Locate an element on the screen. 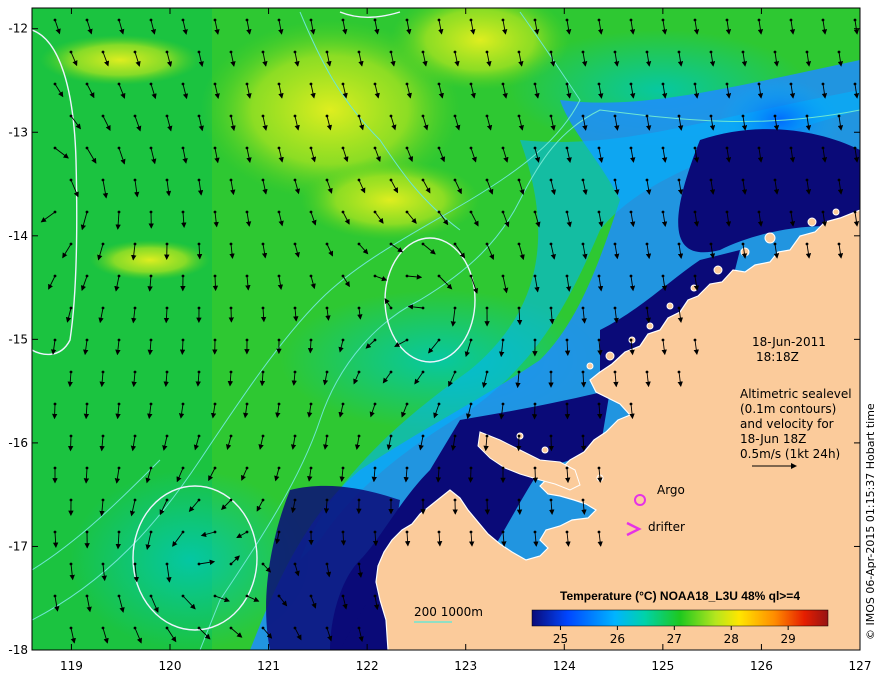 The width and height of the screenshot is (880, 680). description-line: and velocity for is located at coordinates (787, 424).